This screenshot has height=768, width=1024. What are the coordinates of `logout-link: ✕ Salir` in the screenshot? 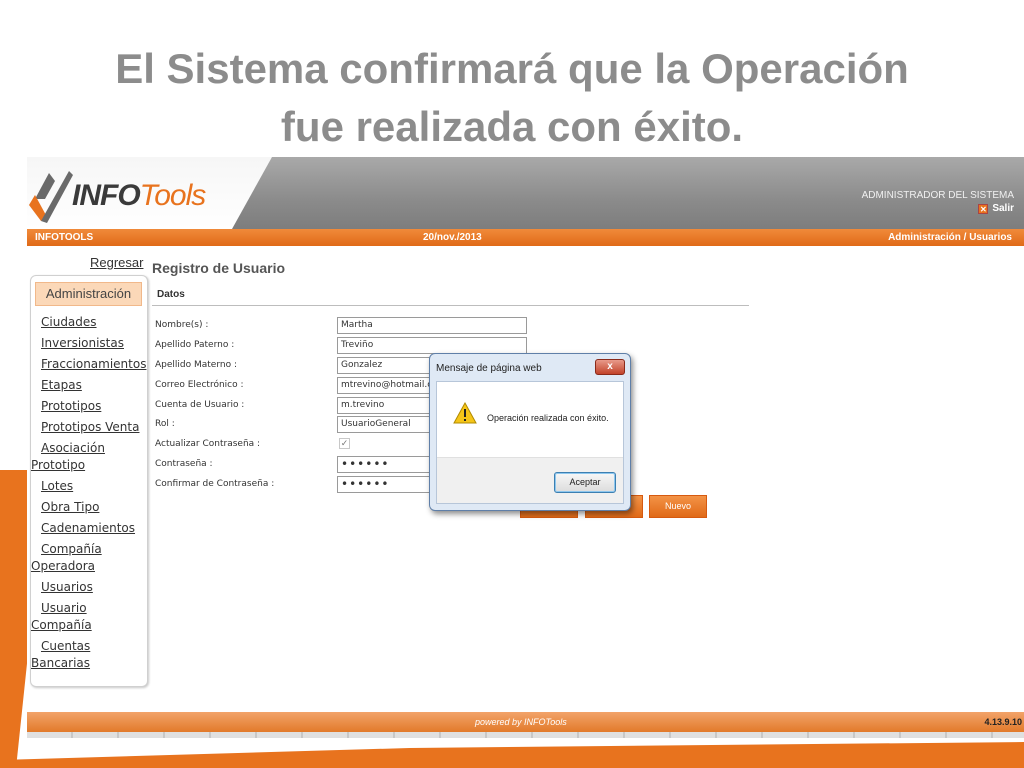 It's located at (996, 208).